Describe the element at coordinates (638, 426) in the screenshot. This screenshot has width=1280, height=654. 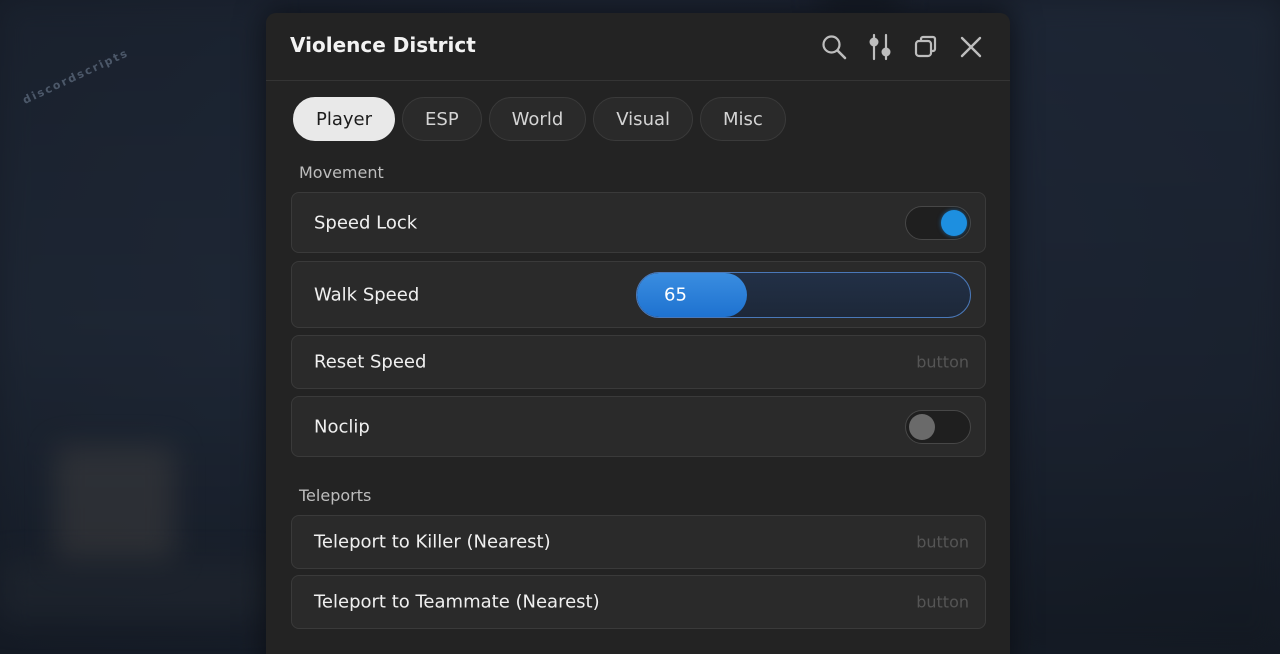
I see `noclip-row: Noclip` at that location.